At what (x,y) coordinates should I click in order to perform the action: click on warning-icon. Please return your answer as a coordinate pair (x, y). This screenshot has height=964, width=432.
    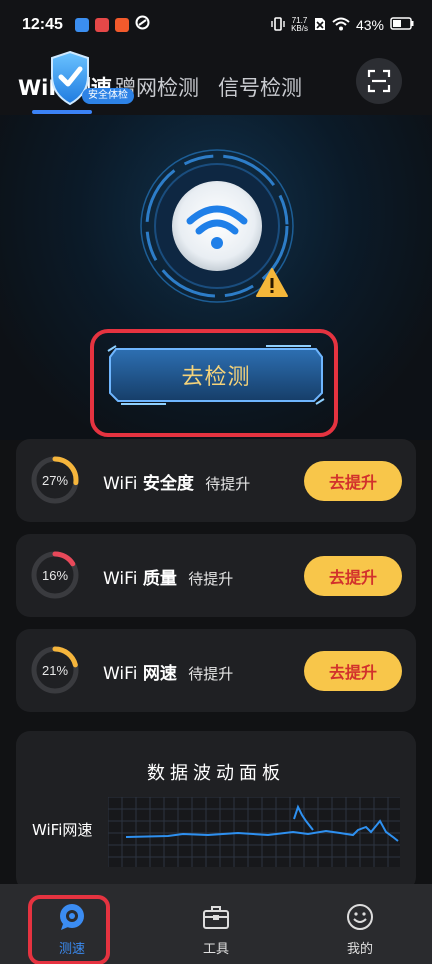
    Looking at the image, I should click on (272, 282).